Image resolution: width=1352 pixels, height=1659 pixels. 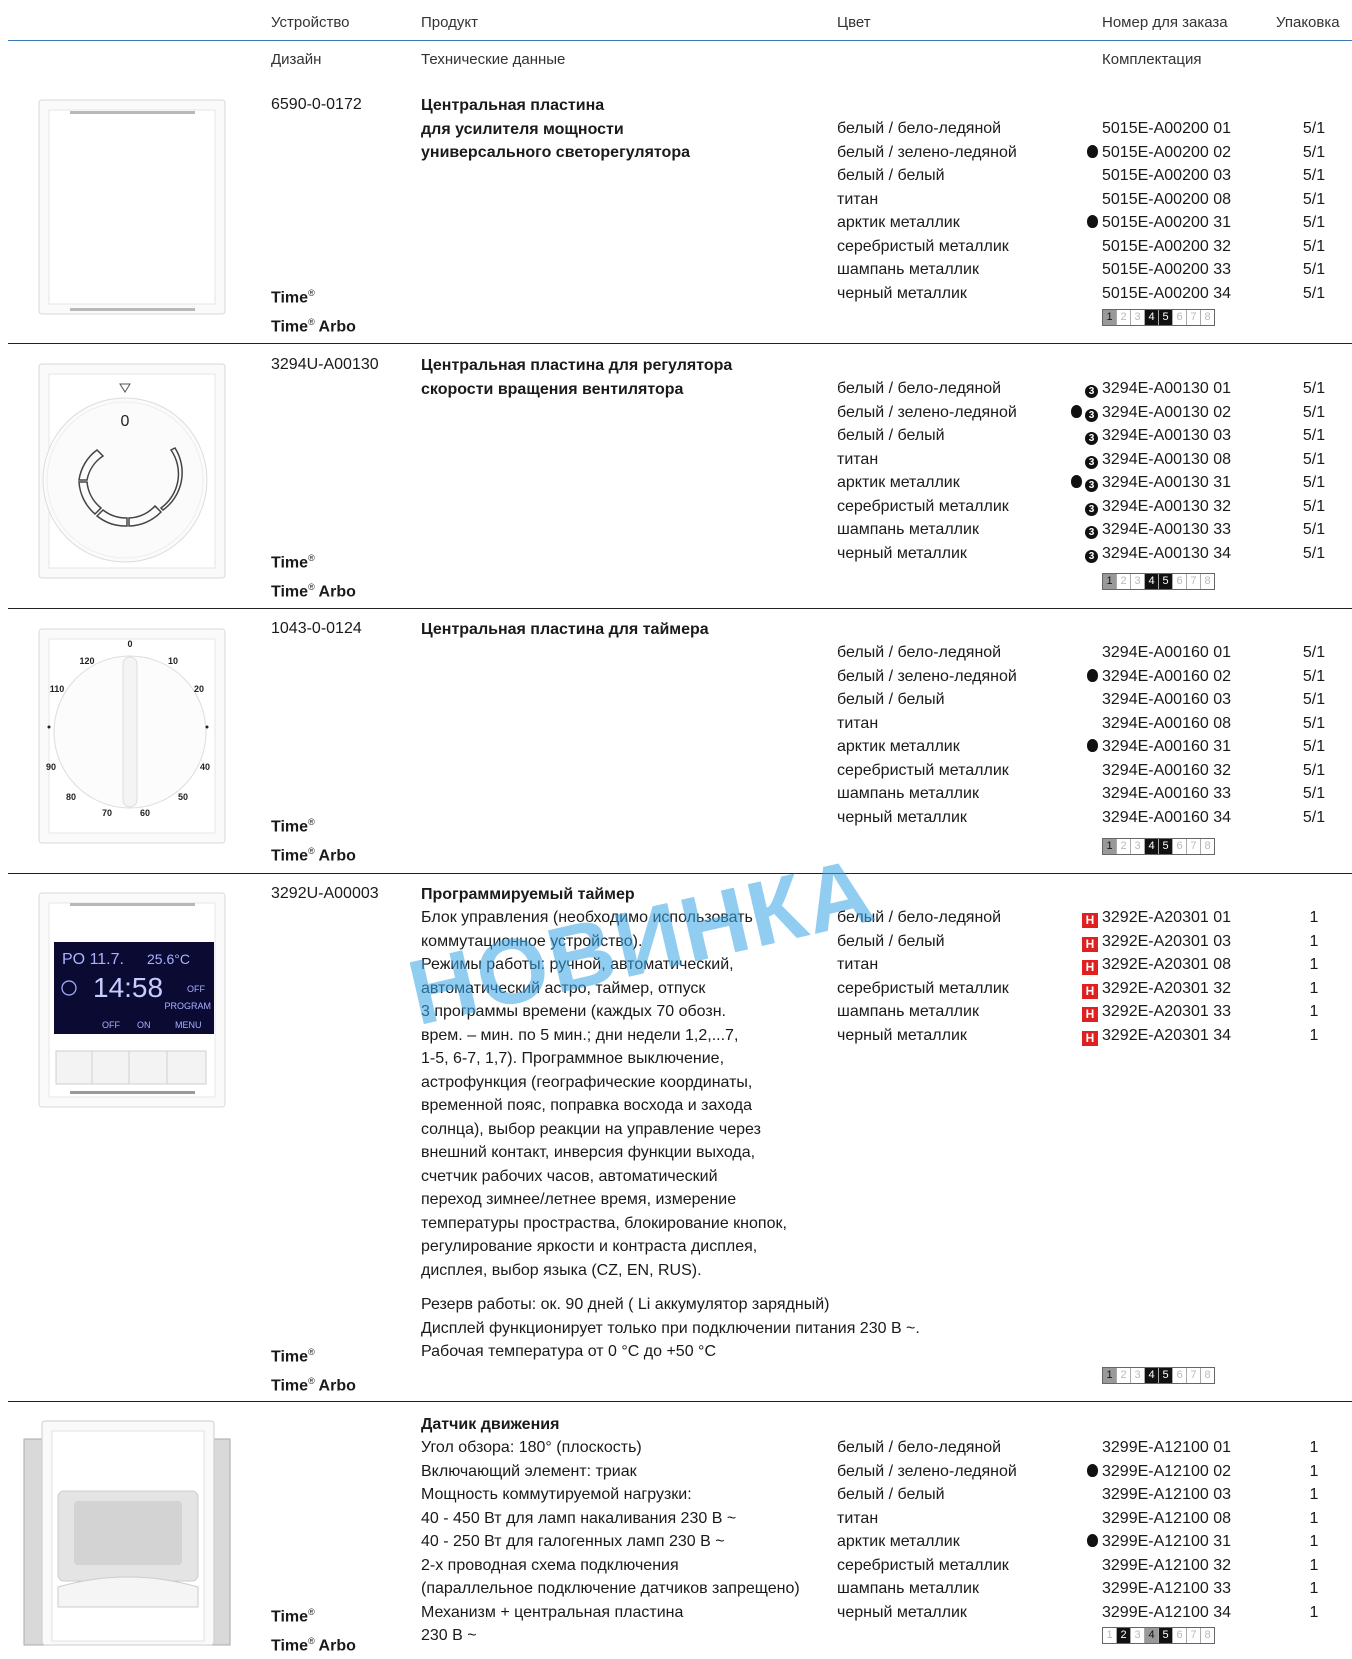 I want to click on col-header-product: Продукт, so click(x=449, y=22).